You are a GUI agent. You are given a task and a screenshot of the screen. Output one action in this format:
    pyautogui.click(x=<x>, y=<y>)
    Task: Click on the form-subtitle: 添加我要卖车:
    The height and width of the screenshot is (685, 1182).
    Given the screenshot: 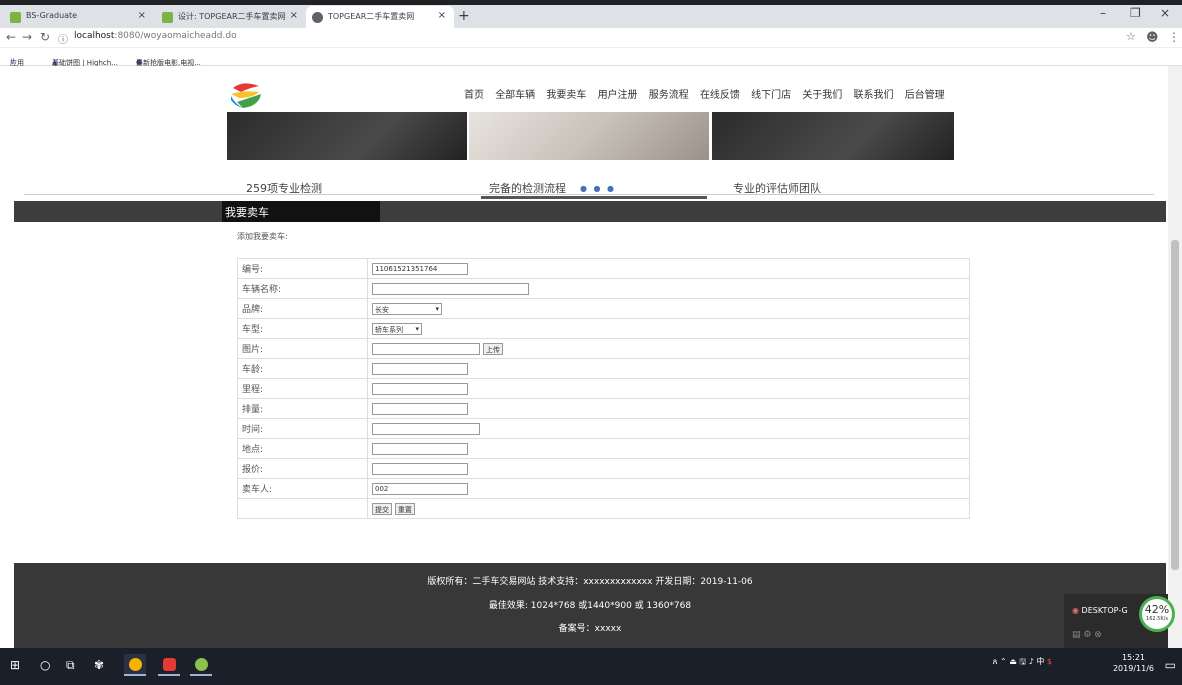 What is the action you would take?
    pyautogui.click(x=262, y=236)
    